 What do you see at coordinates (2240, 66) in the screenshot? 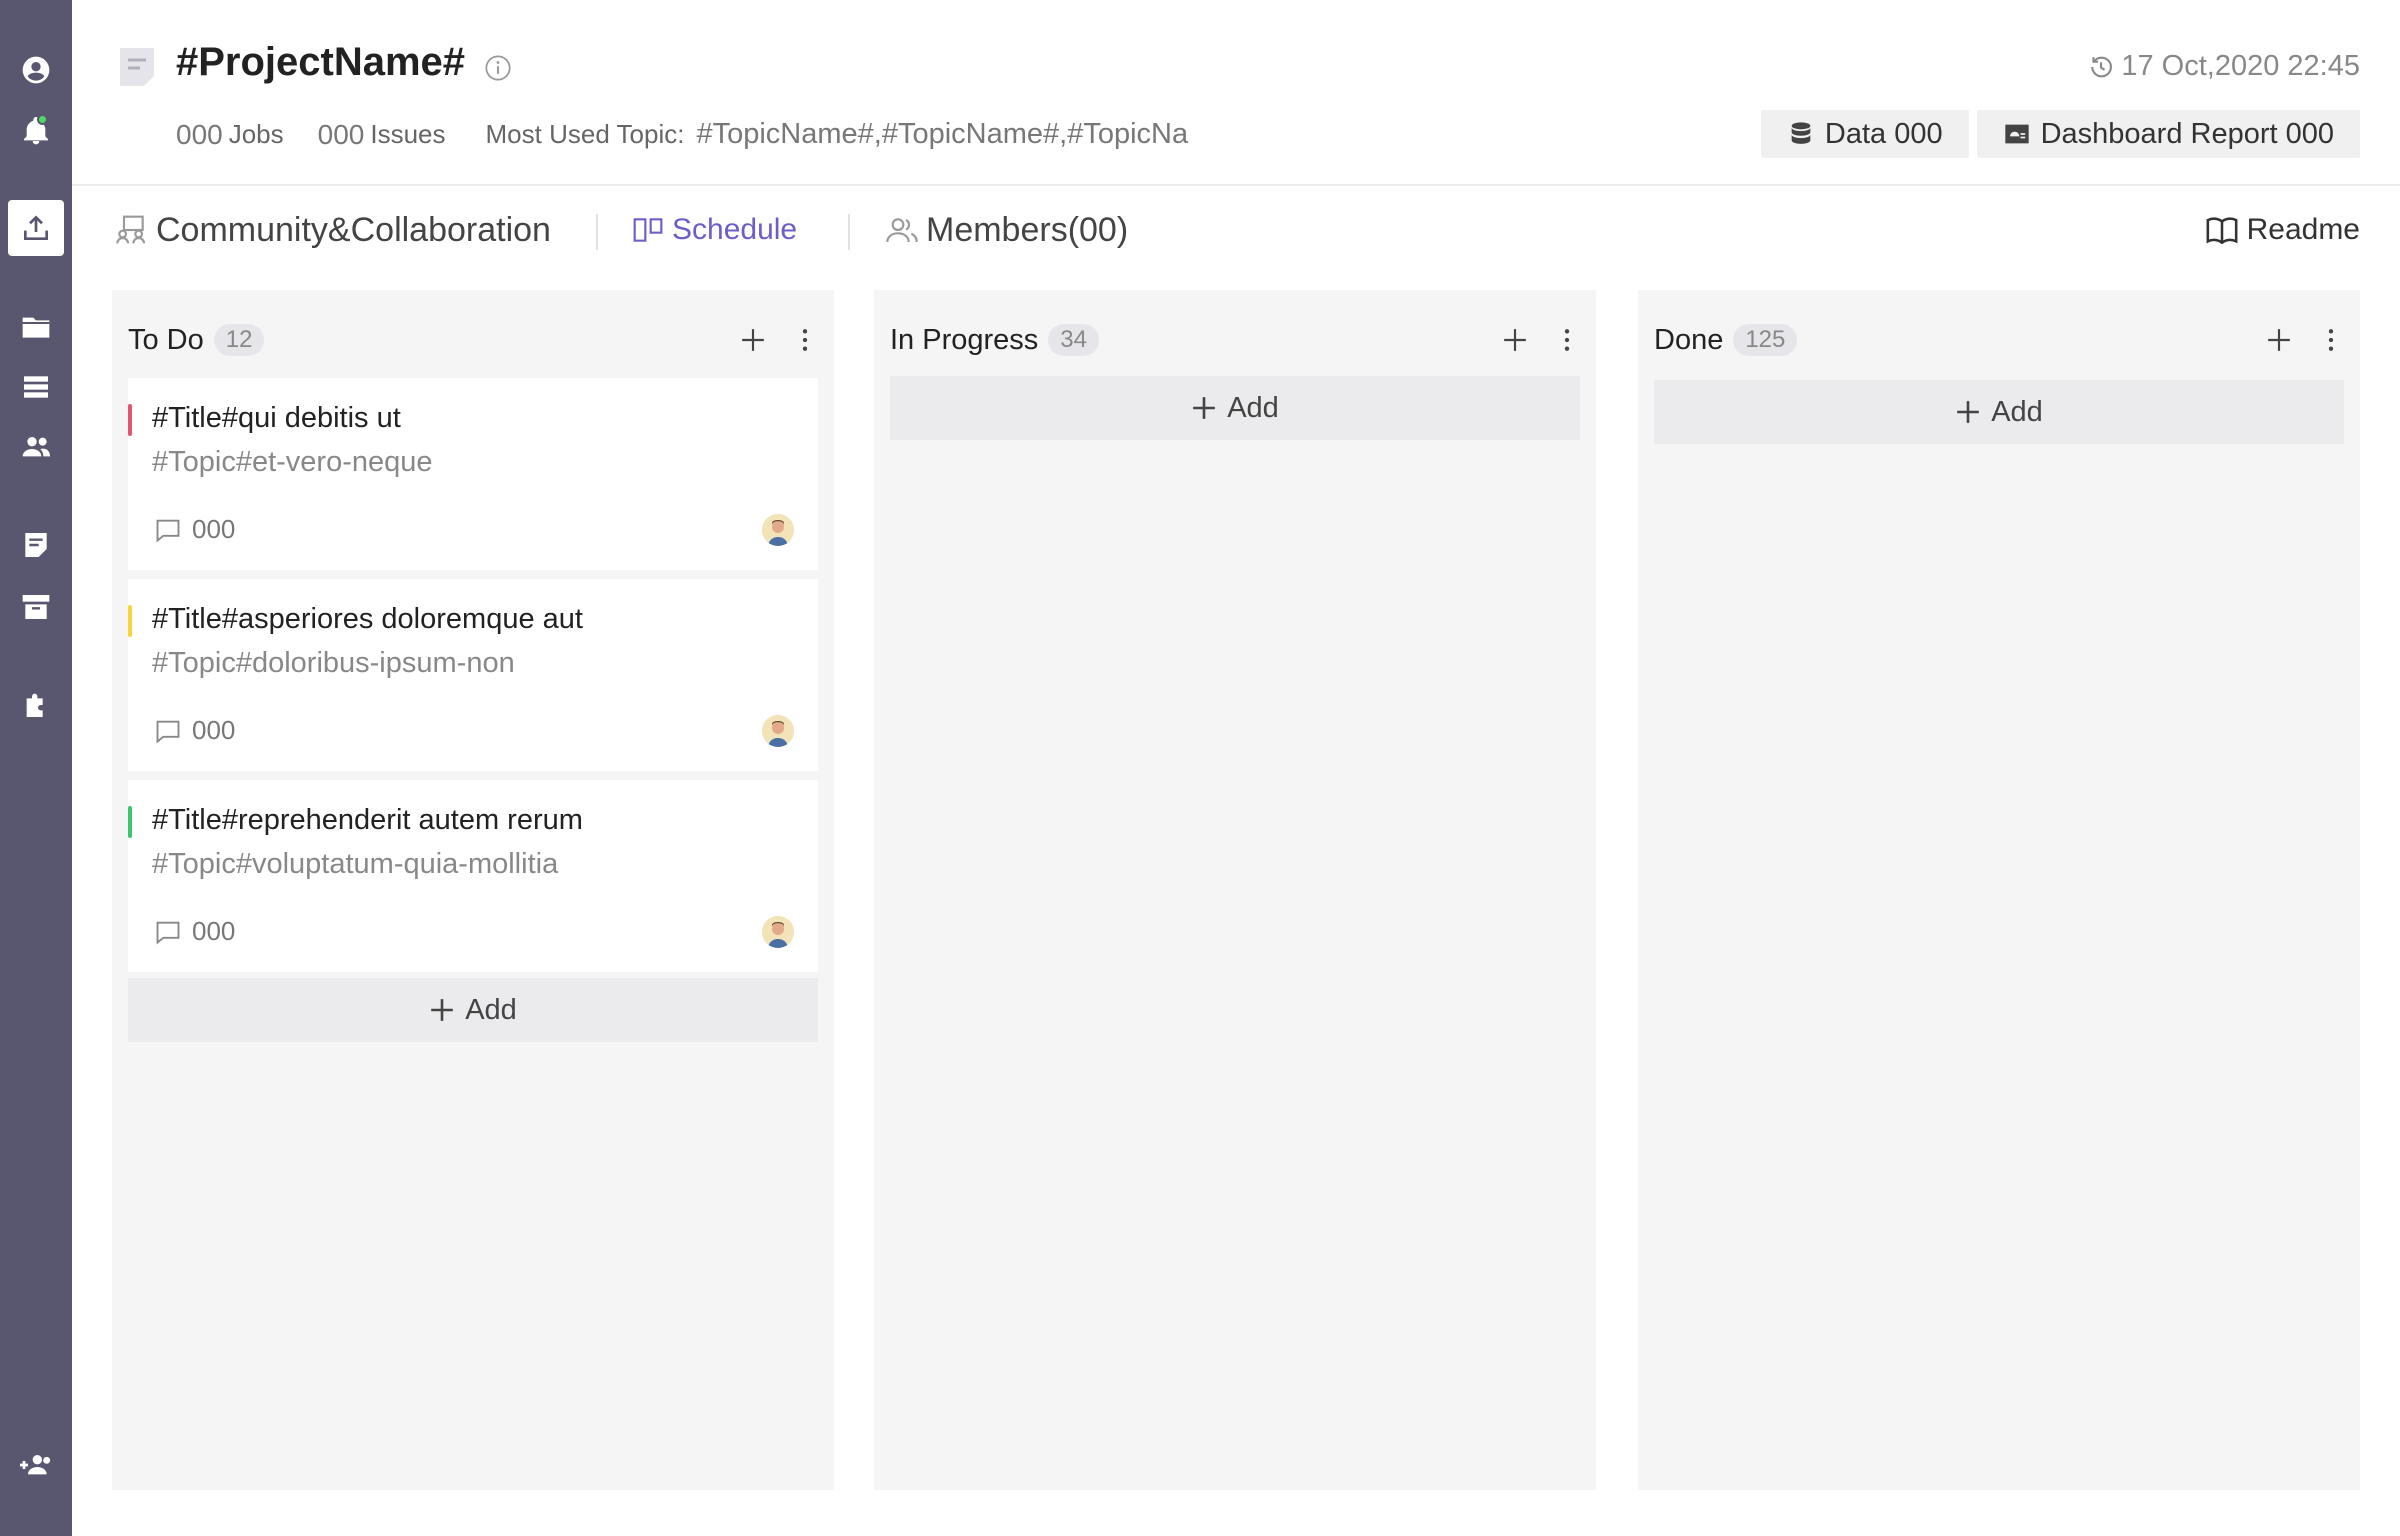
I see `timestamp-text: 17 Oct,2020 22:45` at bounding box center [2240, 66].